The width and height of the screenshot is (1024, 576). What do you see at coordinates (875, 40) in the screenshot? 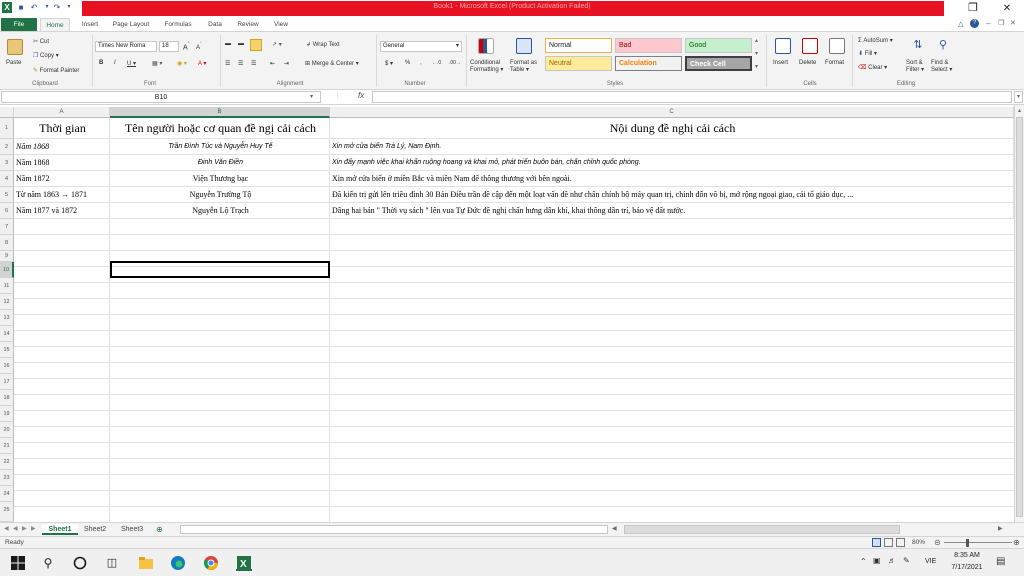
I see `autosum-button: Σ AutoSum ▾` at bounding box center [875, 40].